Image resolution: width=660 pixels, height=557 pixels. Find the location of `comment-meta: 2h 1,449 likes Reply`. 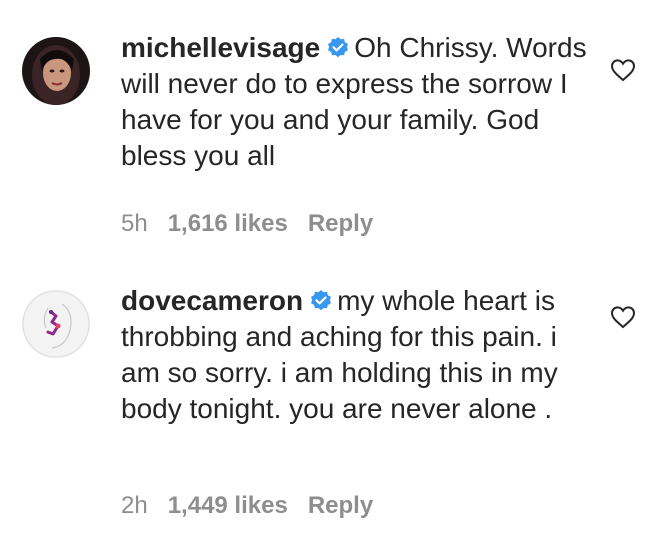

comment-meta: 2h 1,449 likes Reply is located at coordinates (257, 506).